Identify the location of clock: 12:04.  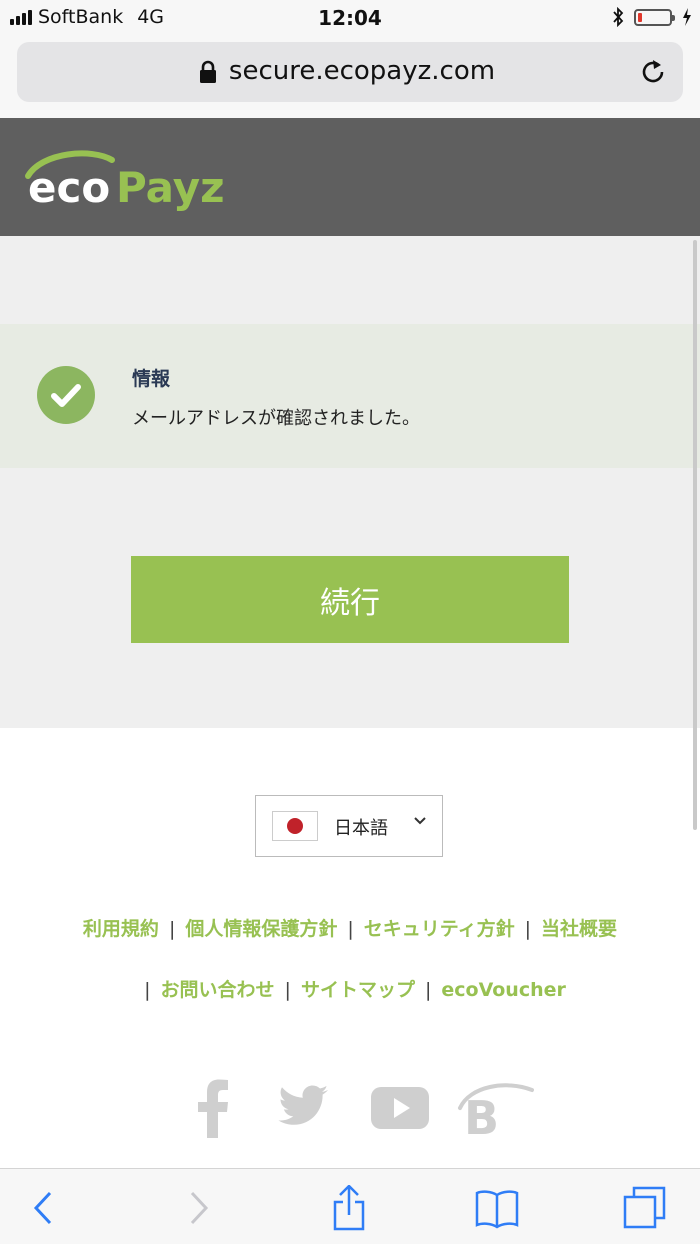
(350, 18).